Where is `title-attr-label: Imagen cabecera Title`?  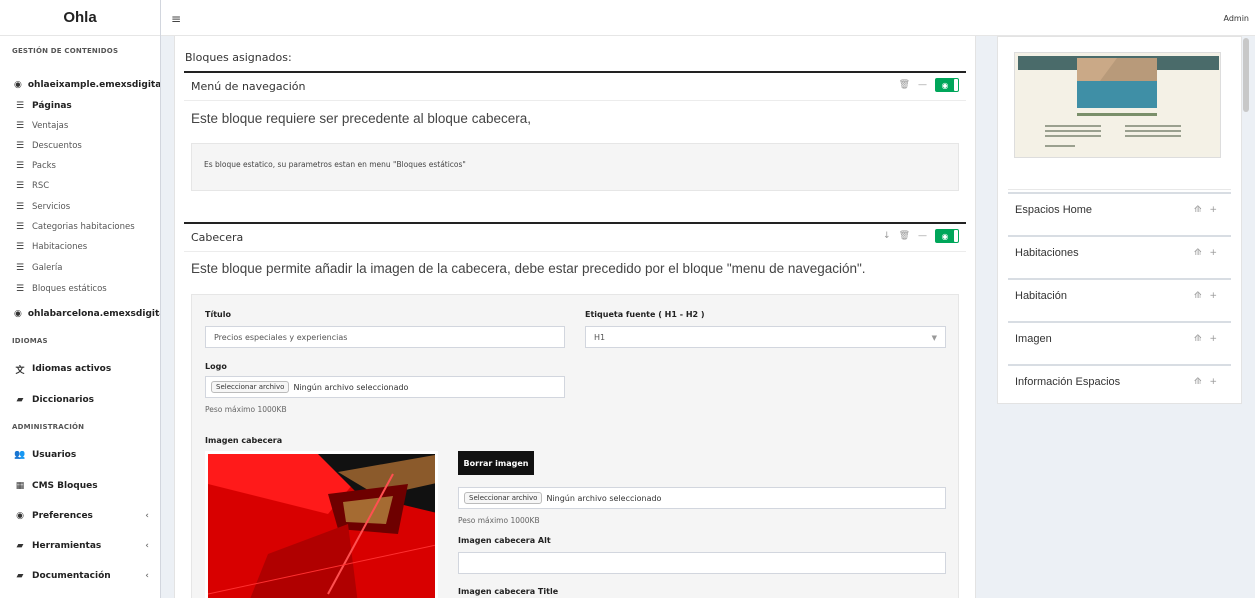 title-attr-label: Imagen cabecera Title is located at coordinates (508, 591).